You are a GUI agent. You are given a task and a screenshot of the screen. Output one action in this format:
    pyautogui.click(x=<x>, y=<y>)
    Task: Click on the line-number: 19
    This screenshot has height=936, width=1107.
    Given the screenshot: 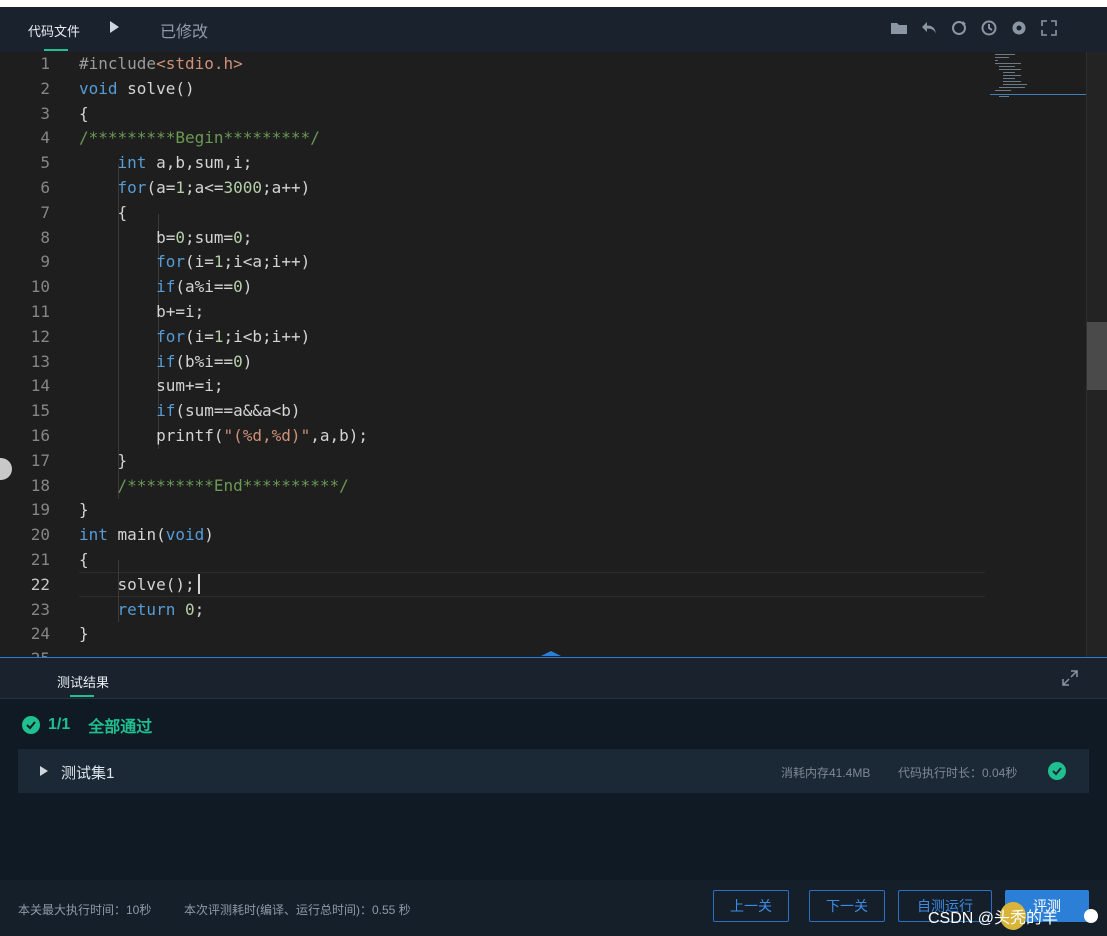 What is the action you would take?
    pyautogui.click(x=40, y=510)
    